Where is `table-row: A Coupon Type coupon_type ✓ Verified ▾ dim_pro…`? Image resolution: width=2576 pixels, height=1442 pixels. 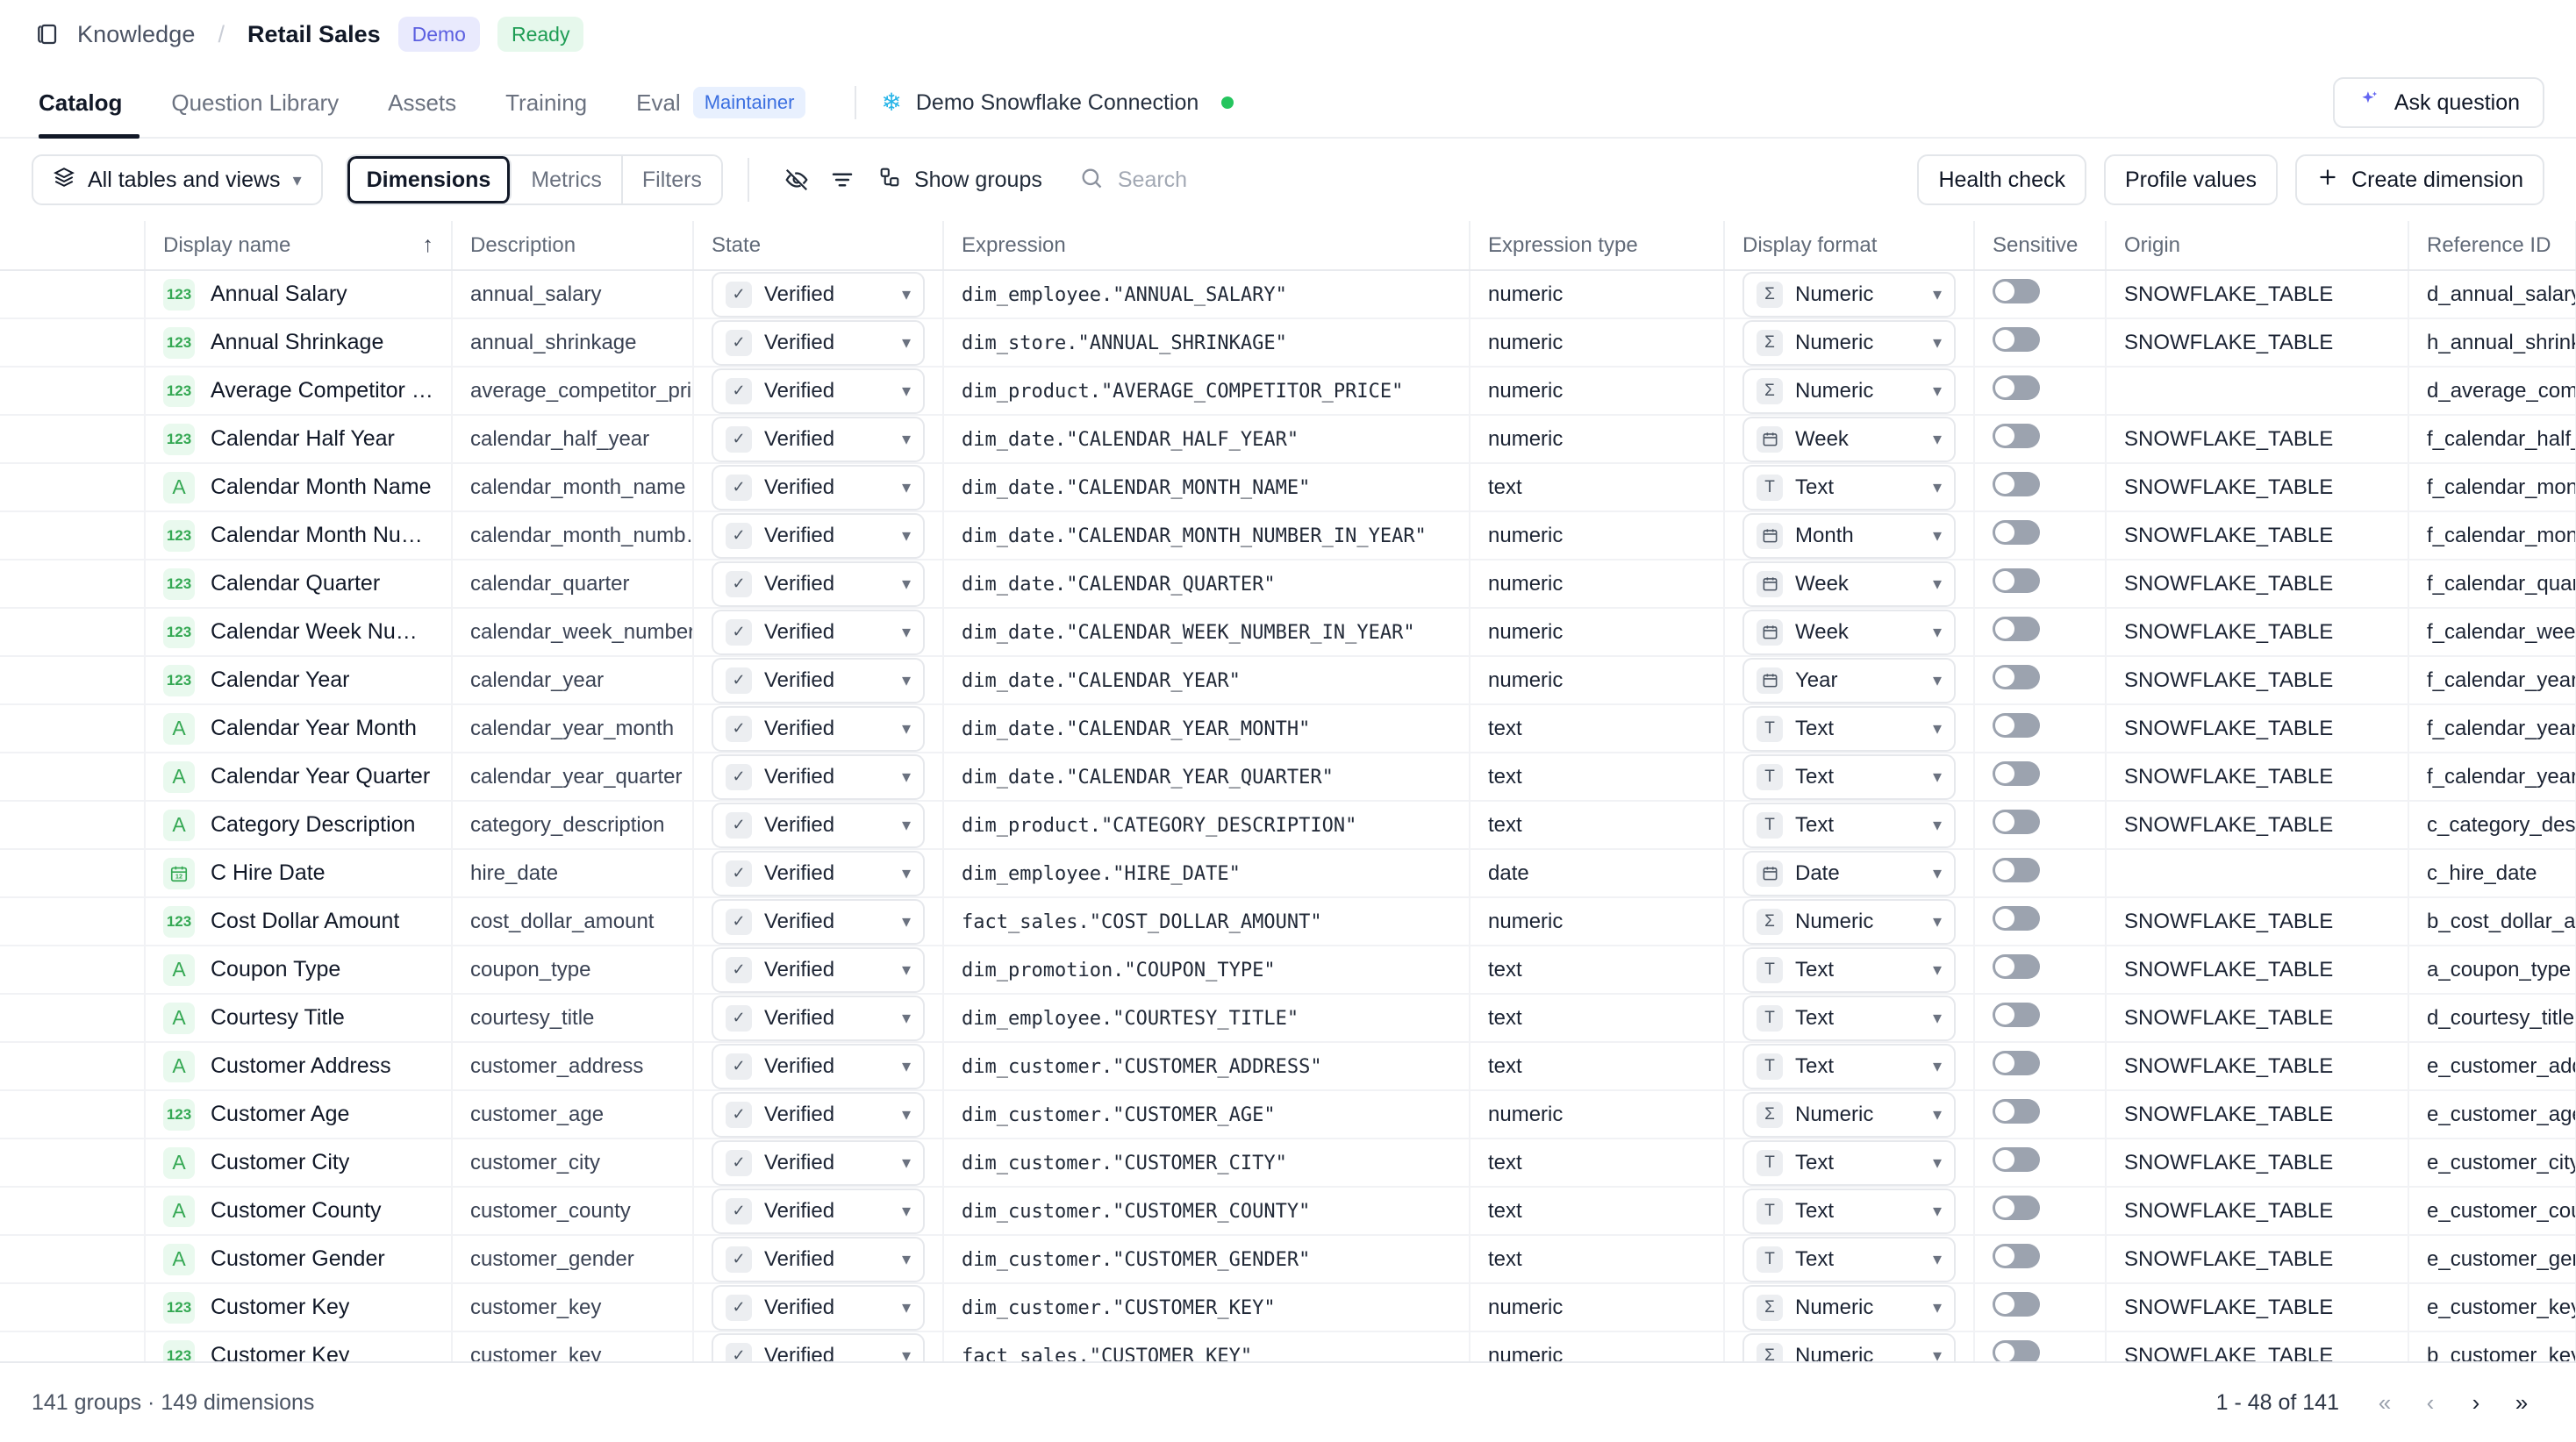
table-row: A Coupon Type coupon_type ✓ Verified ▾ dim_pro… is located at coordinates (1288, 970).